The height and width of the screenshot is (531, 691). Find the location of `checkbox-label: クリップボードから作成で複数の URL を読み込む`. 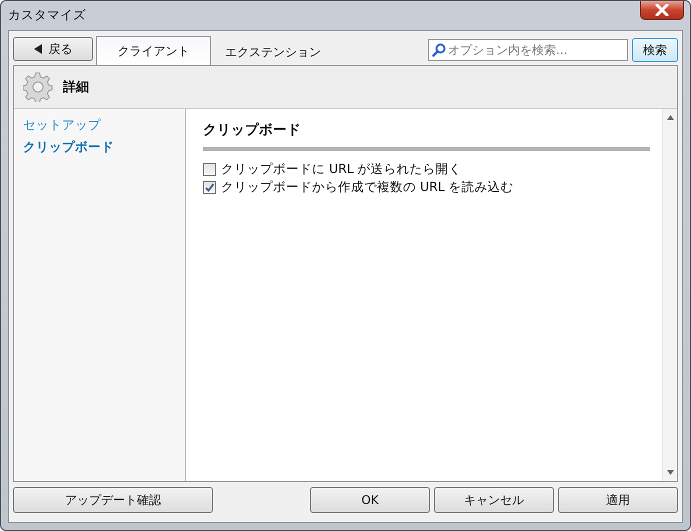

checkbox-label: クリップボードから作成で複数の URL を読み込む is located at coordinates (367, 187).